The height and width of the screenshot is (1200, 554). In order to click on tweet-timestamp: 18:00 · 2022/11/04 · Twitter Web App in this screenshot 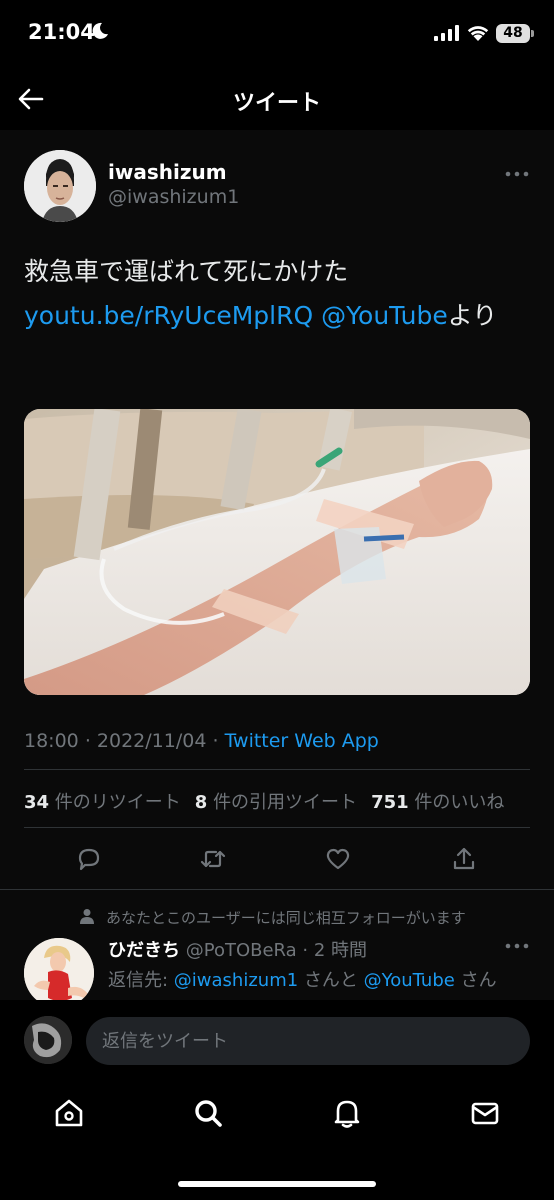, I will do `click(201, 741)`.